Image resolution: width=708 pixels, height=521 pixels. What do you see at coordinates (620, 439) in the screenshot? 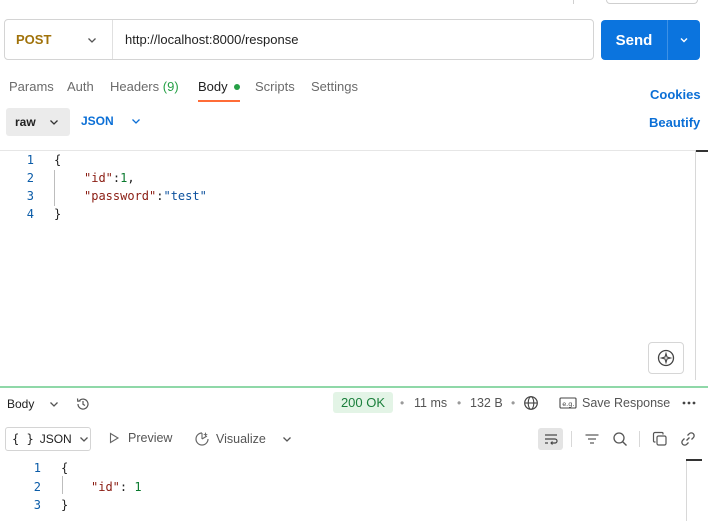
I see `search-button` at bounding box center [620, 439].